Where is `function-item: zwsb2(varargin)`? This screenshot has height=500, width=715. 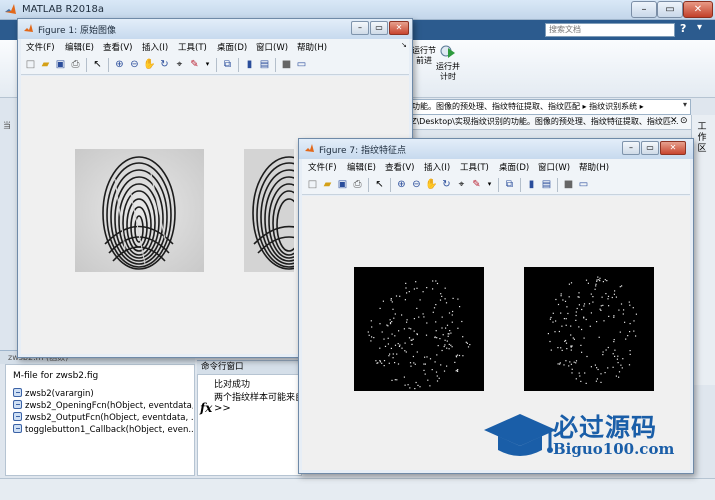
function-item: zwsb2(varargin) is located at coordinates (103, 394).